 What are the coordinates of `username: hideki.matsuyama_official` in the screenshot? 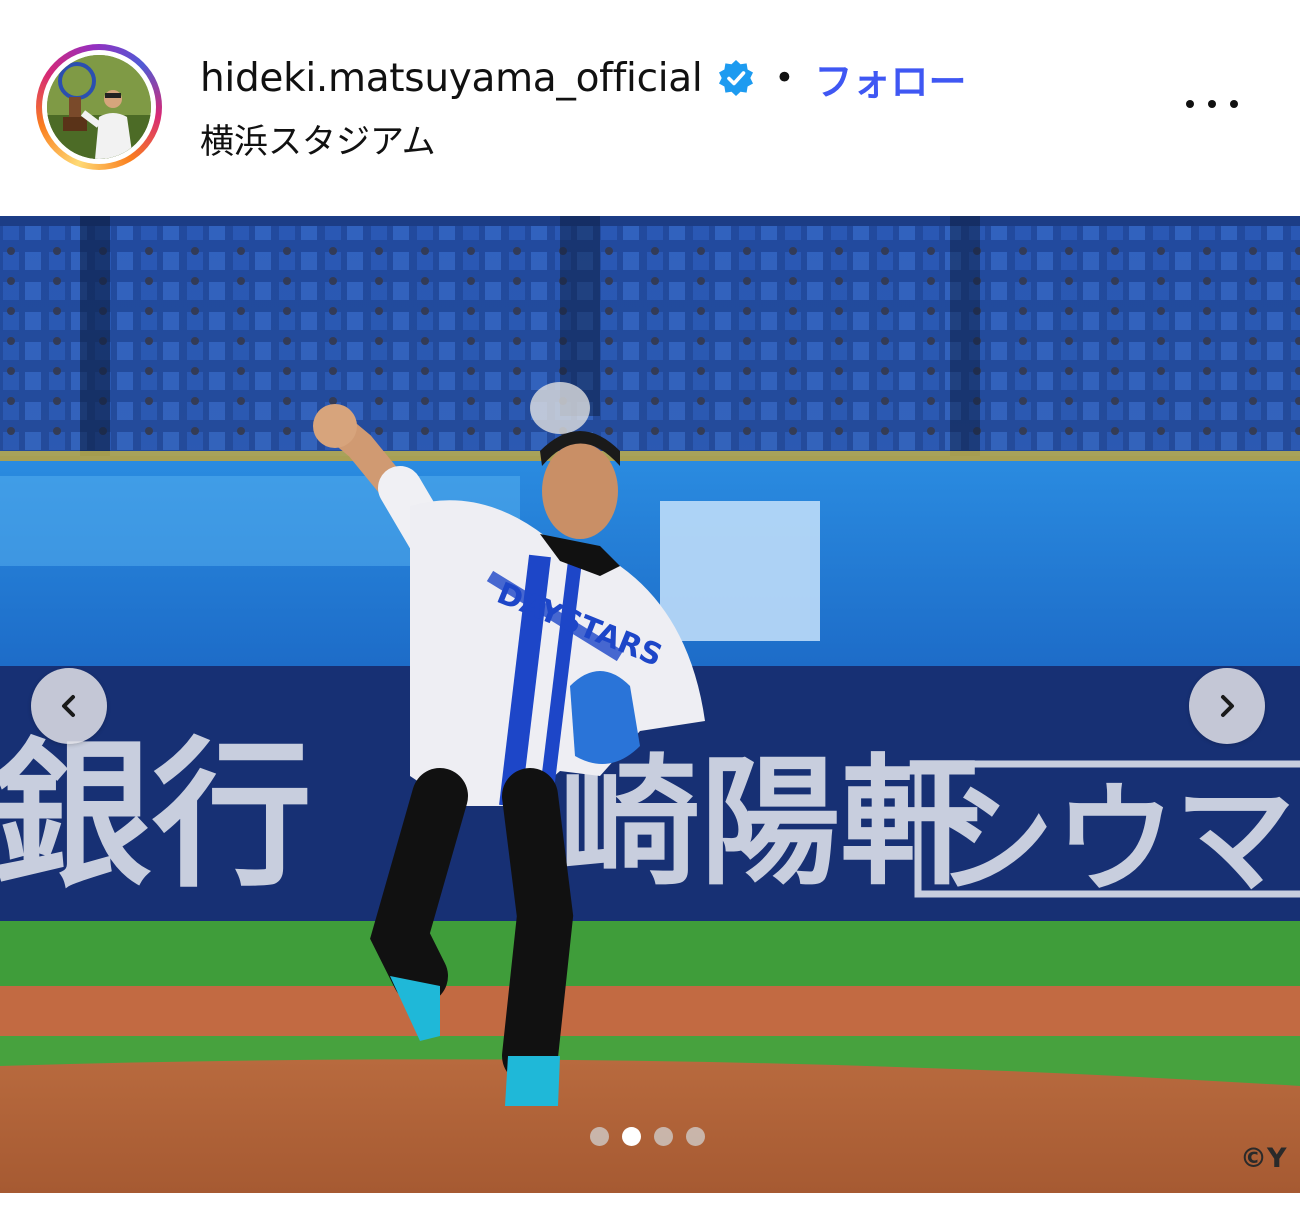 It's located at (451, 78).